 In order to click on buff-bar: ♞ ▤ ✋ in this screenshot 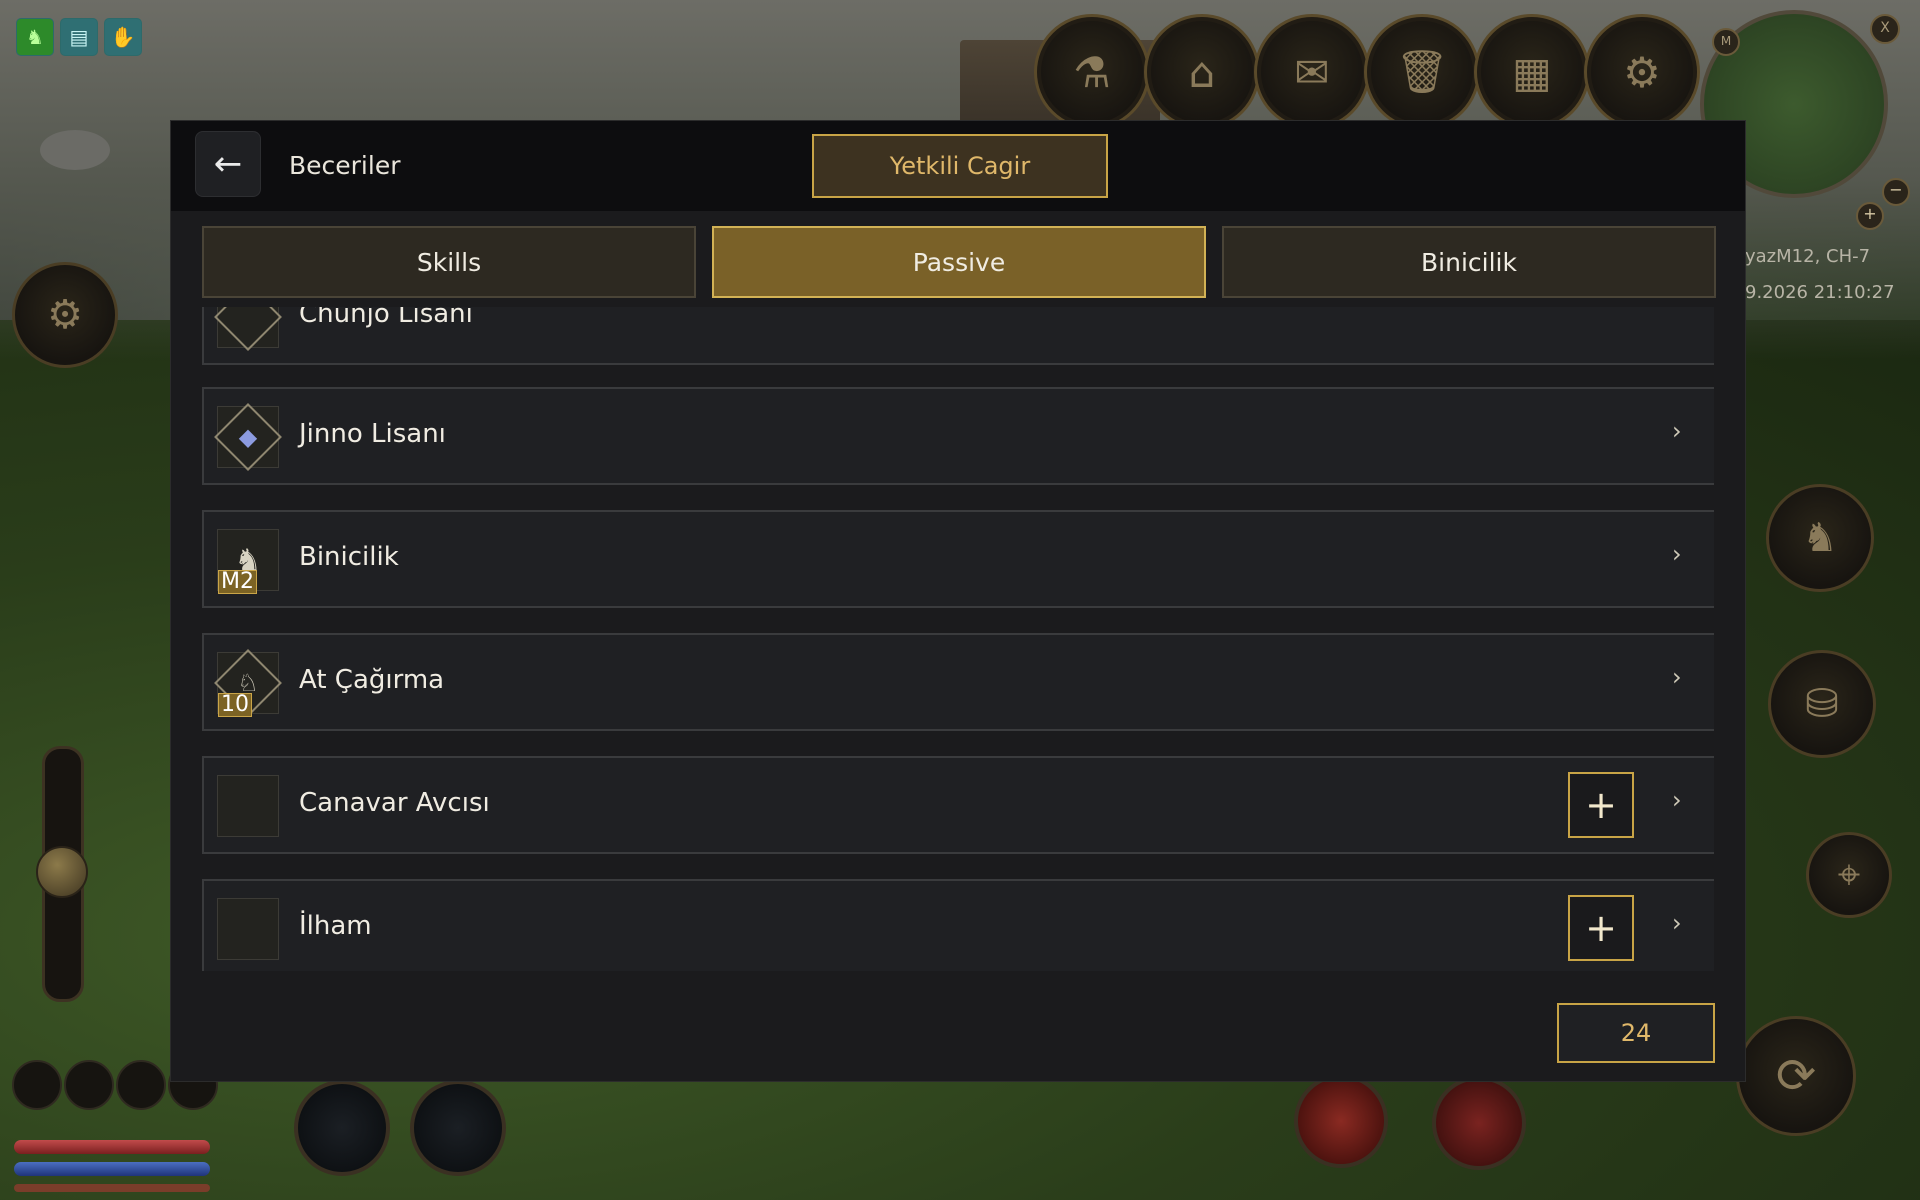, I will do `click(79, 37)`.